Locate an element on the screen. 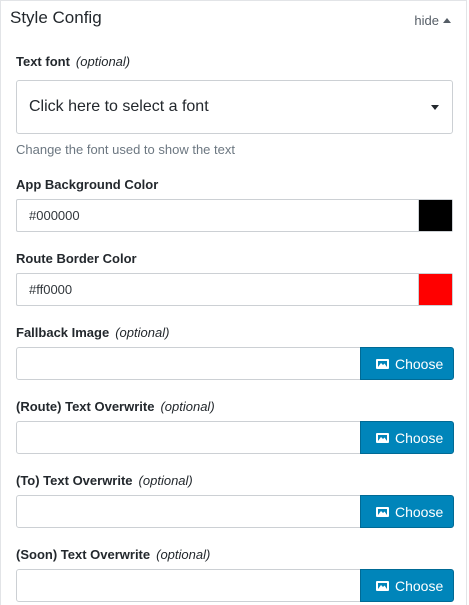 The image size is (469, 605). chevron-up-icon is located at coordinates (447, 20).